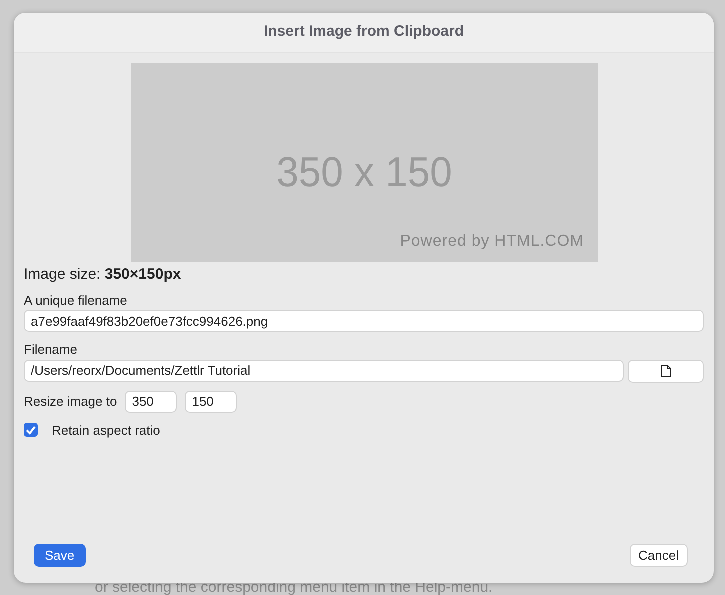 The image size is (725, 595). What do you see at coordinates (364, 321) in the screenshot?
I see `input-field: a7e99faaf49f83b20ef0e73fcc994626.png` at bounding box center [364, 321].